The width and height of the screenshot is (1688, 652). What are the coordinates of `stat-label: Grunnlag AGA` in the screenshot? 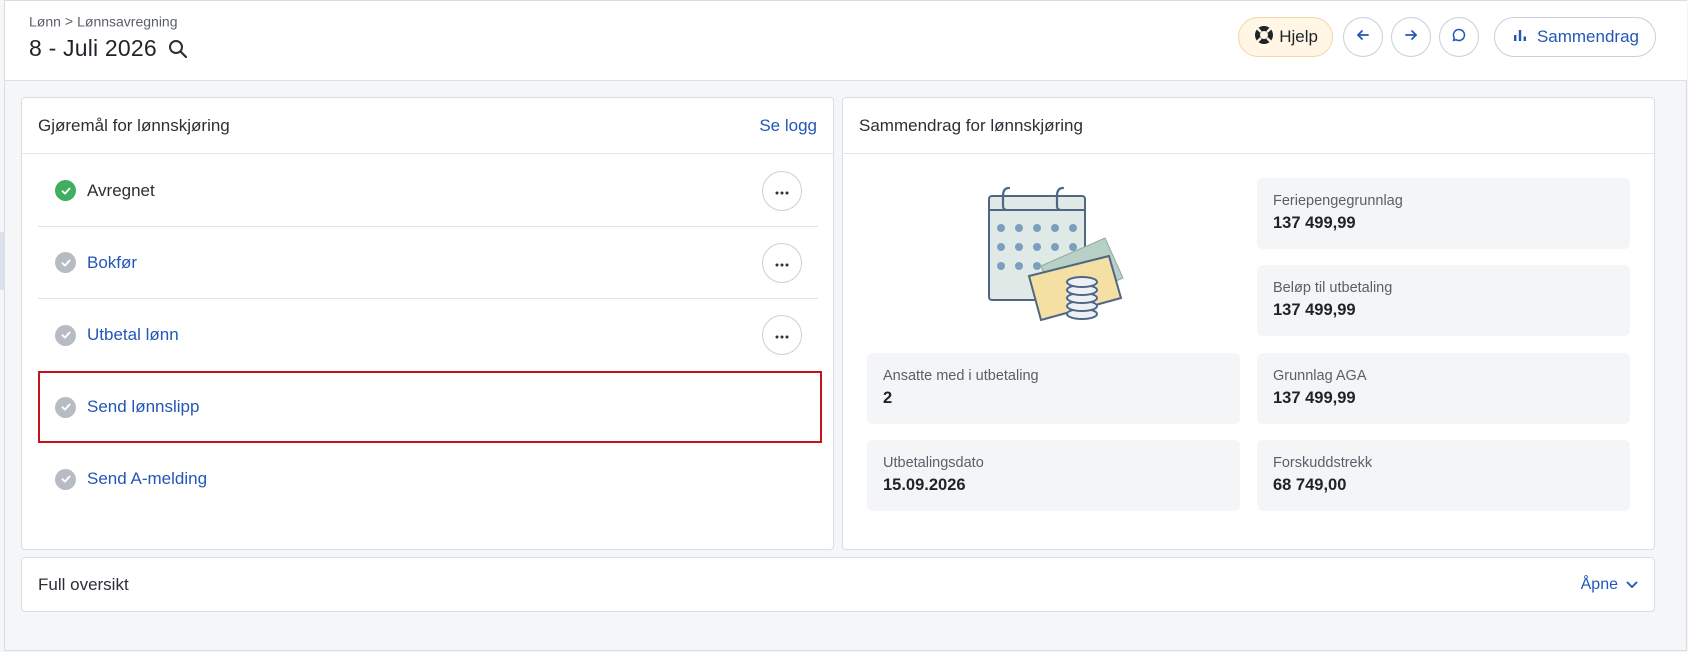 It's located at (1320, 376).